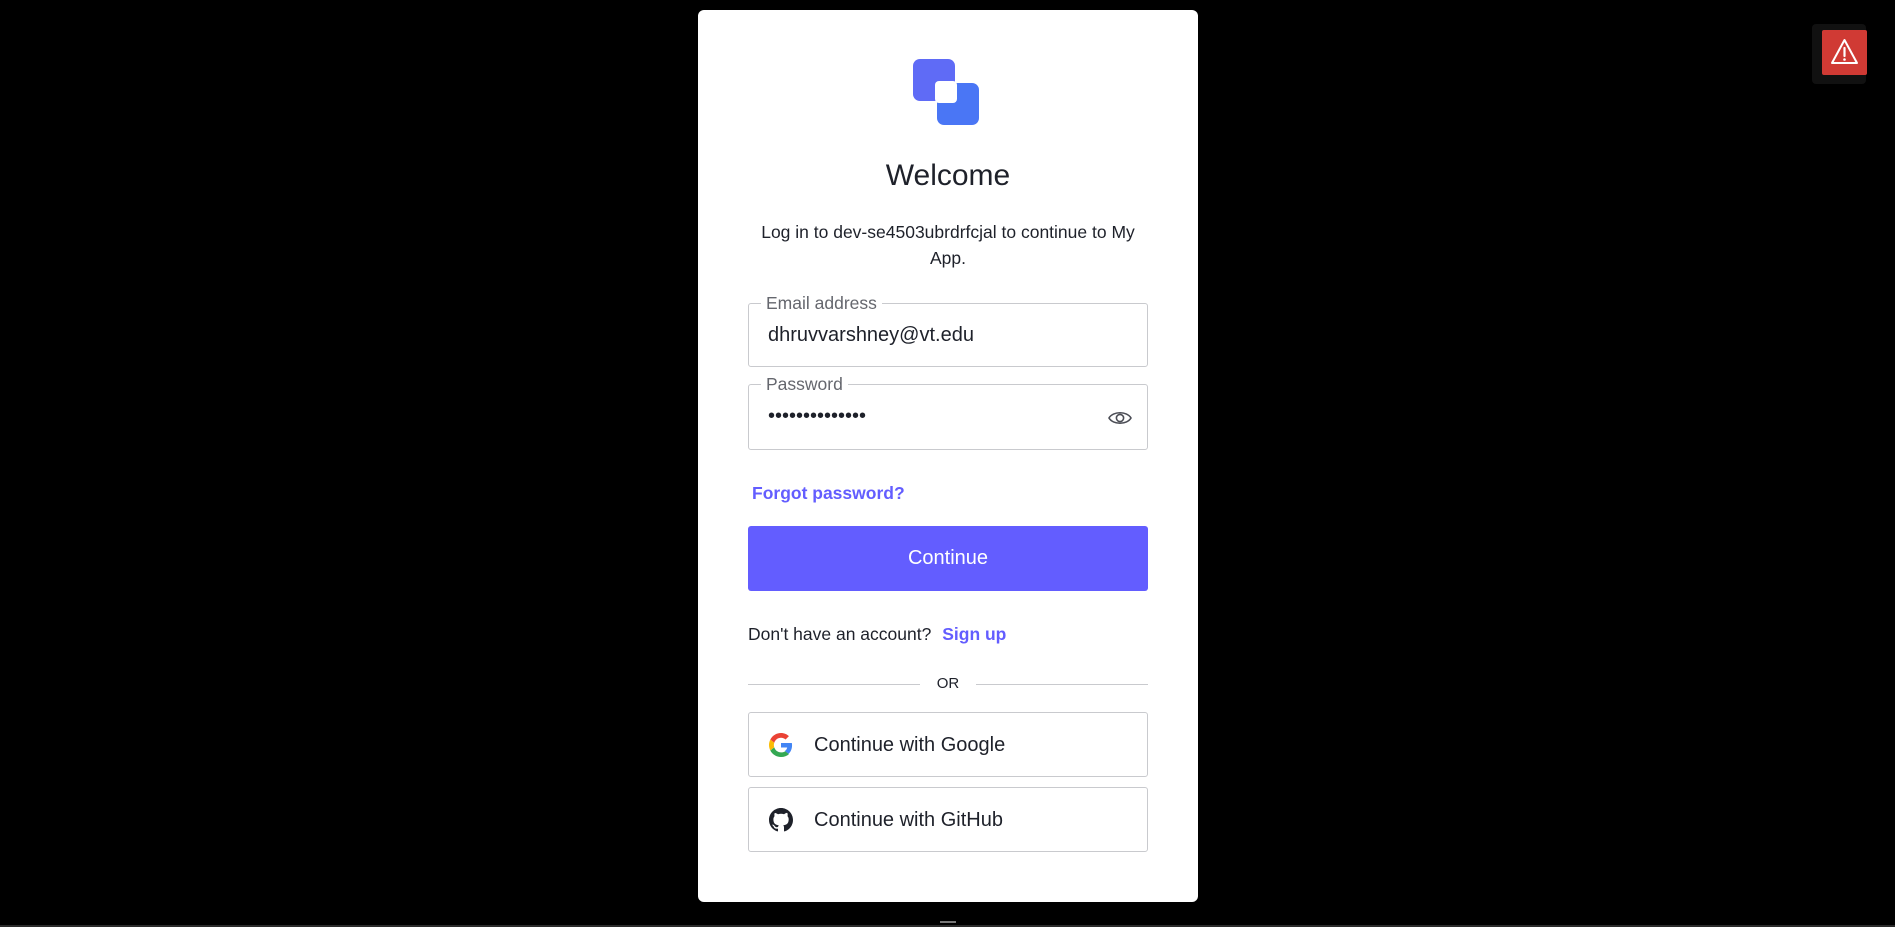 This screenshot has height=927, width=1895. I want to click on divider-line-right, so click(1062, 684).